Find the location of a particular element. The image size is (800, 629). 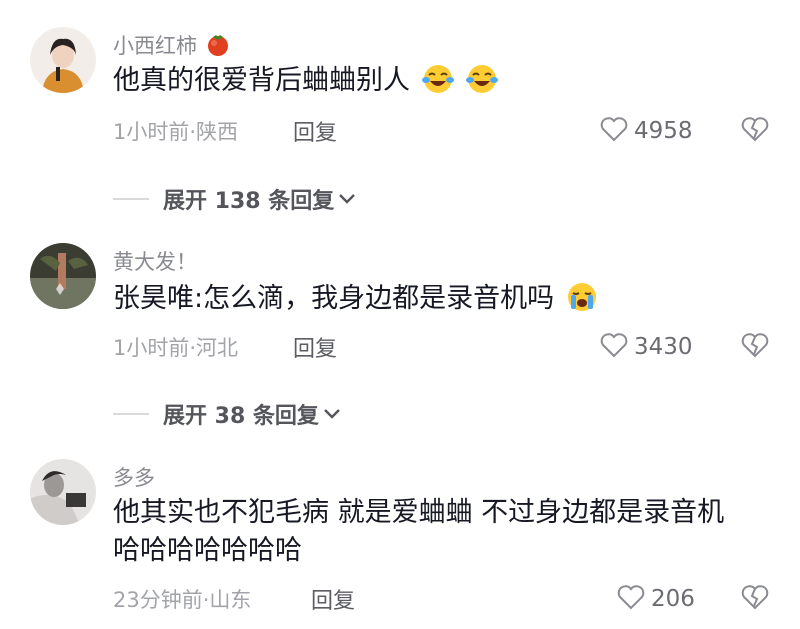

like-button: 206 is located at coordinates (656, 599).